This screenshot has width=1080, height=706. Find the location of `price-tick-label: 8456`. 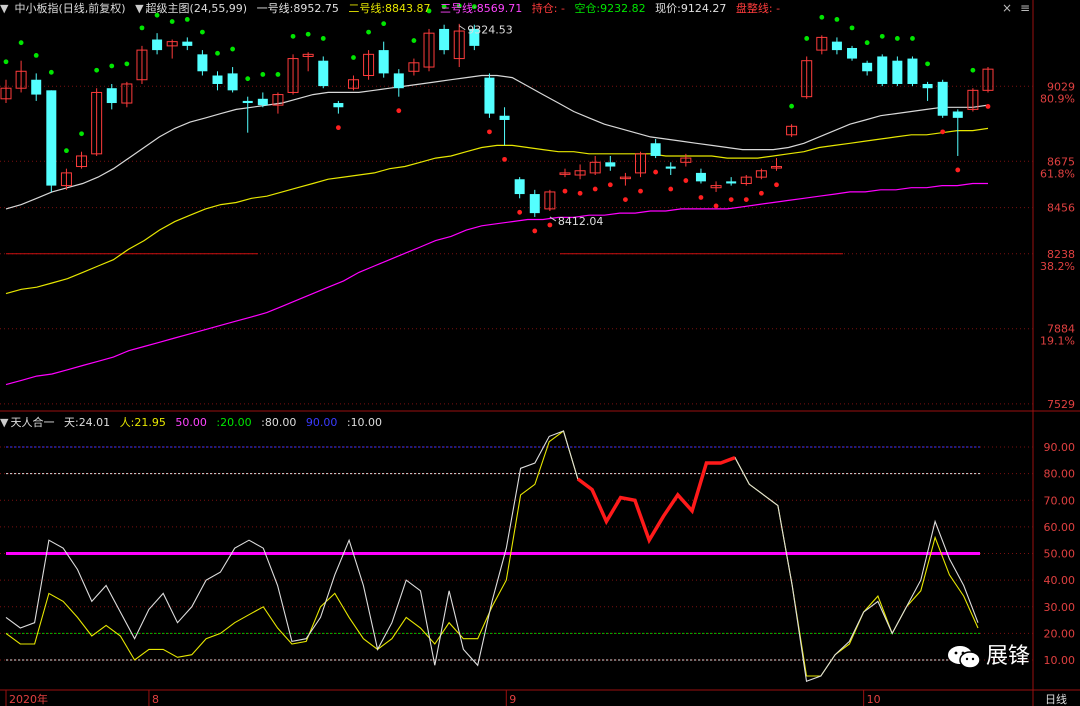

price-tick-label: 8456 is located at coordinates (1061, 208).